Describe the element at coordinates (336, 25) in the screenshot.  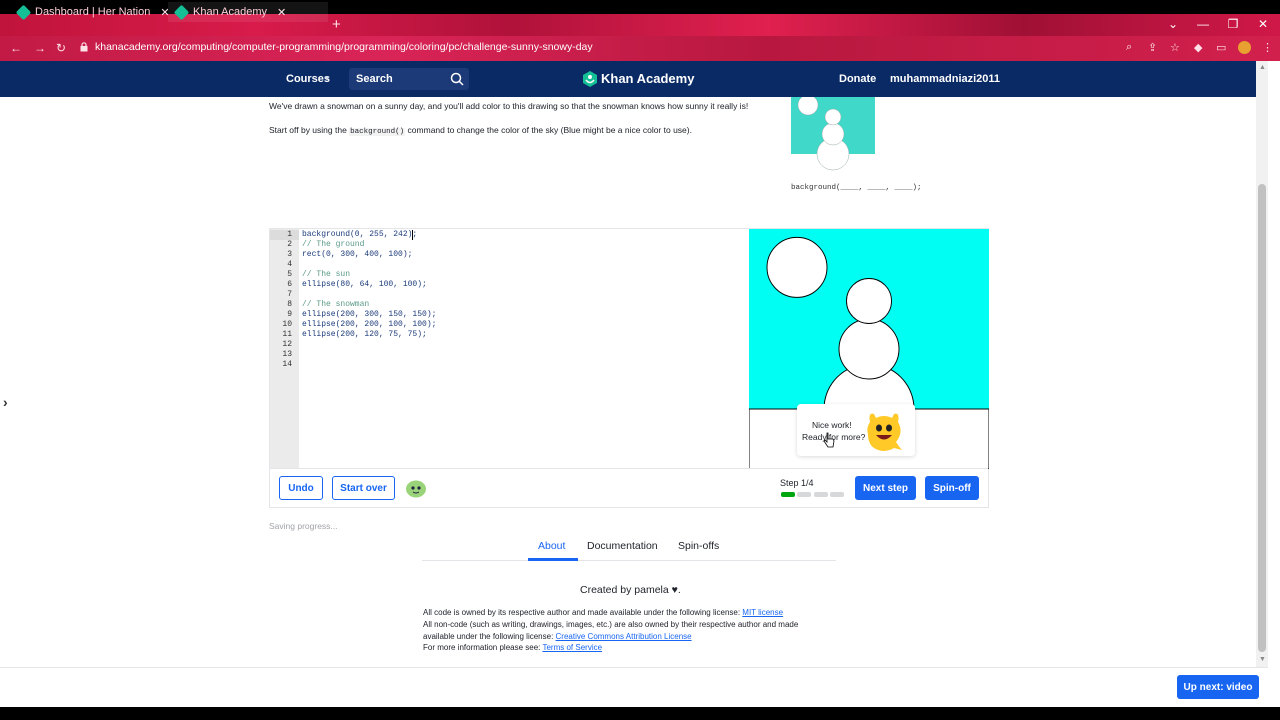
I see `new-tab-button: +` at that location.